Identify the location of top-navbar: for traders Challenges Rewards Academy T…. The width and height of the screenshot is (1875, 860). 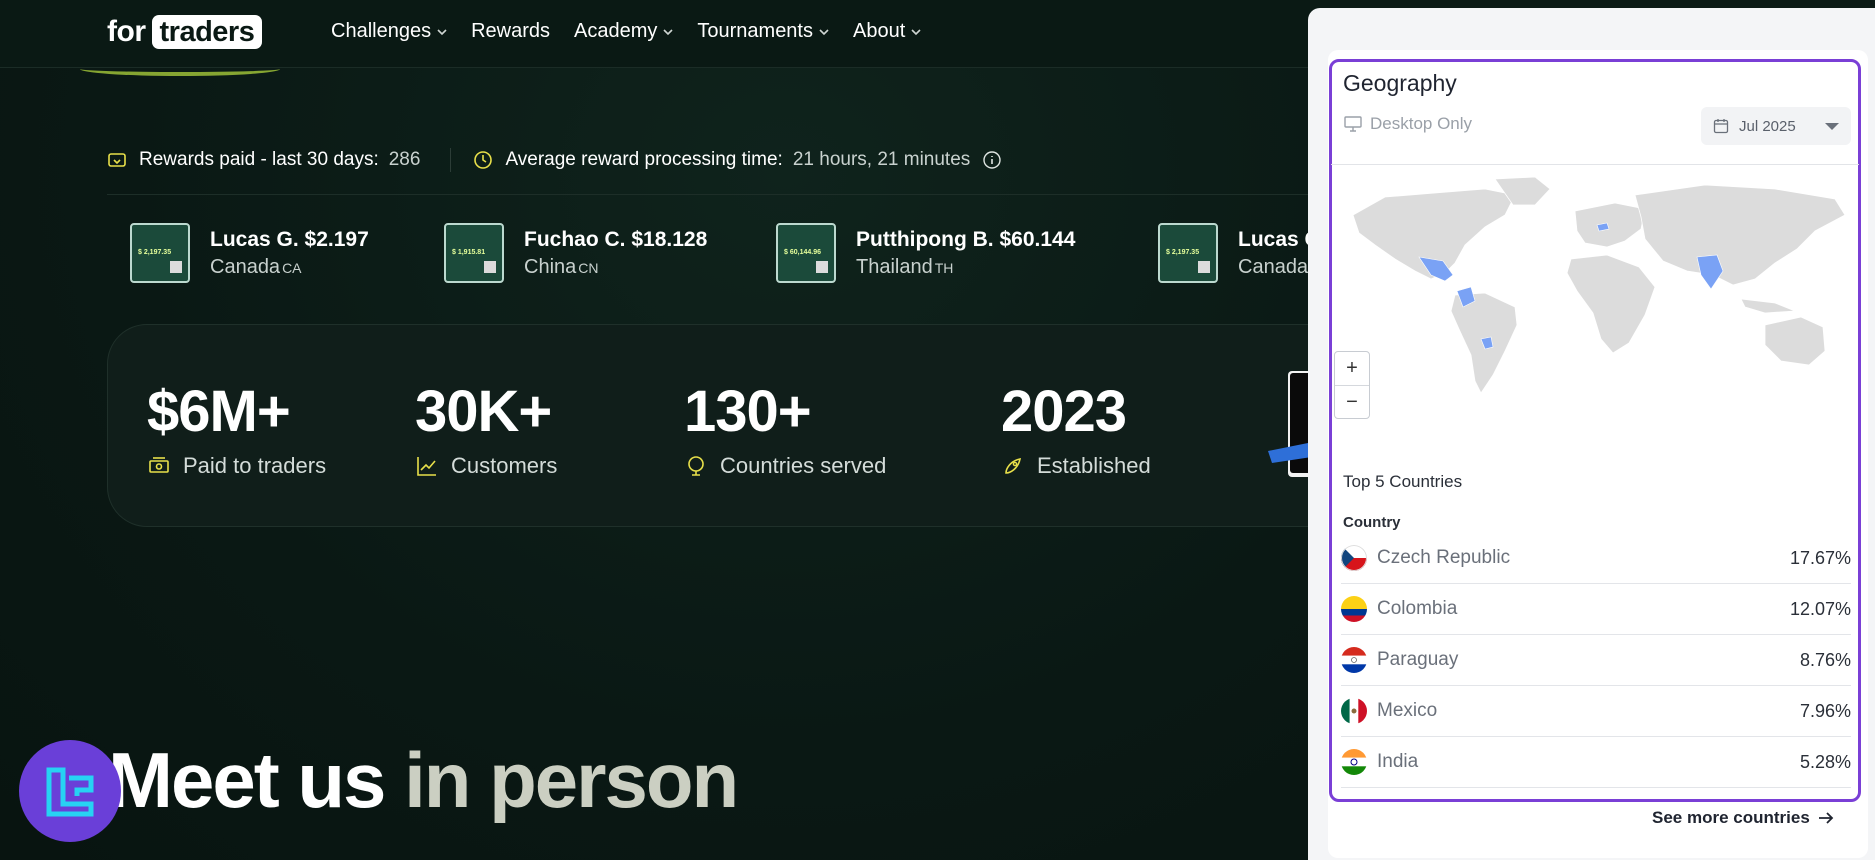
(655, 34).